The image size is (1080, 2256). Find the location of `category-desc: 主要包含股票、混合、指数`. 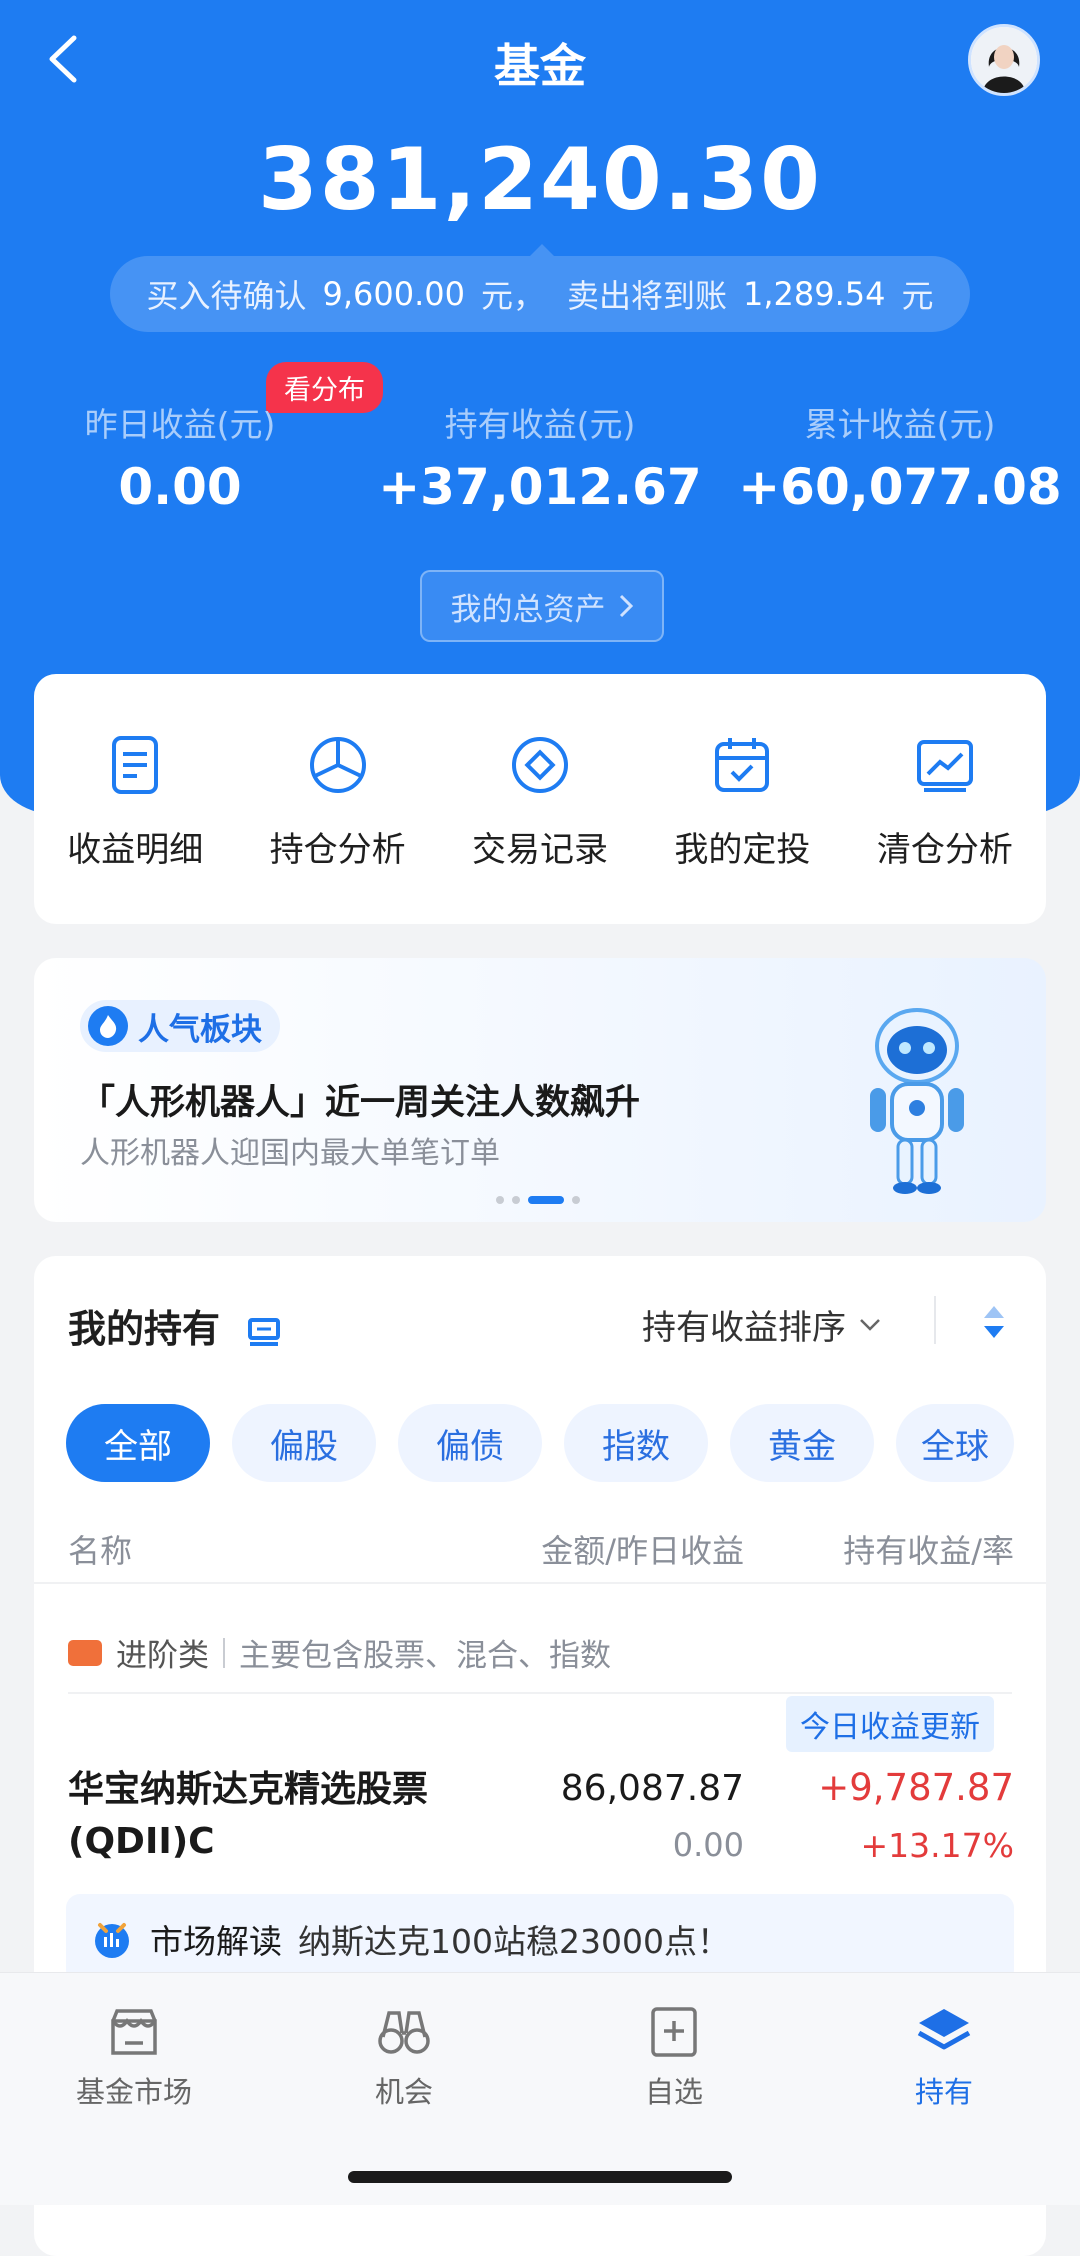

category-desc: 主要包含股票、混合、指数 is located at coordinates (425, 1656).